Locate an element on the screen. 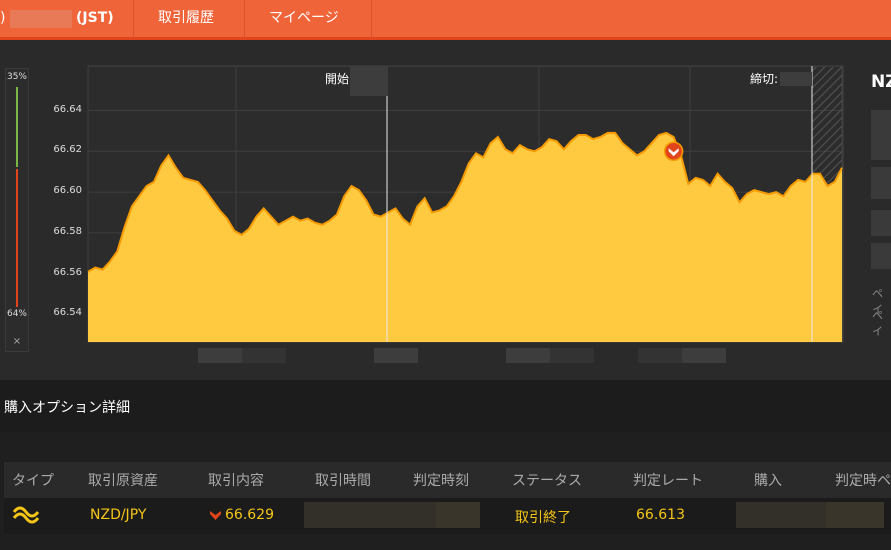 The height and width of the screenshot is (550, 891). details-header: 購入オプション詳細 is located at coordinates (445, 406).